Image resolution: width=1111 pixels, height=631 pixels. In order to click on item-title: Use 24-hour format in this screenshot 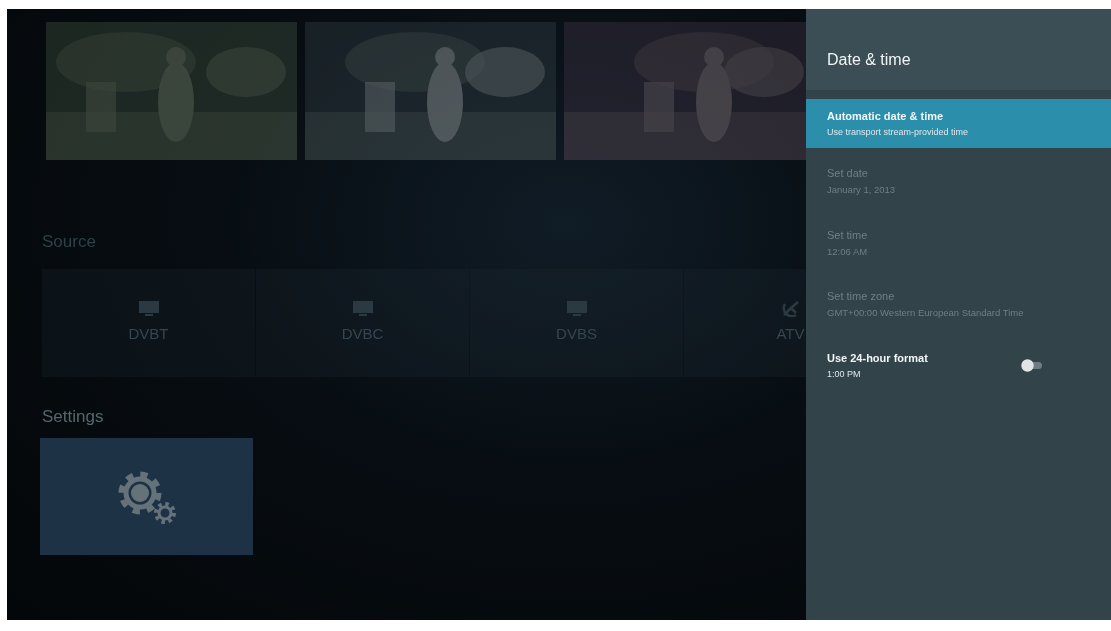, I will do `click(877, 358)`.